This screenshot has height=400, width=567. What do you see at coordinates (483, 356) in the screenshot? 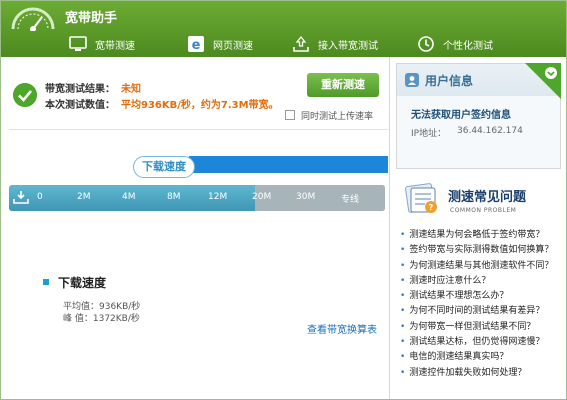
I see `faq-item: 电信的测速结果真实吗？` at bounding box center [483, 356].